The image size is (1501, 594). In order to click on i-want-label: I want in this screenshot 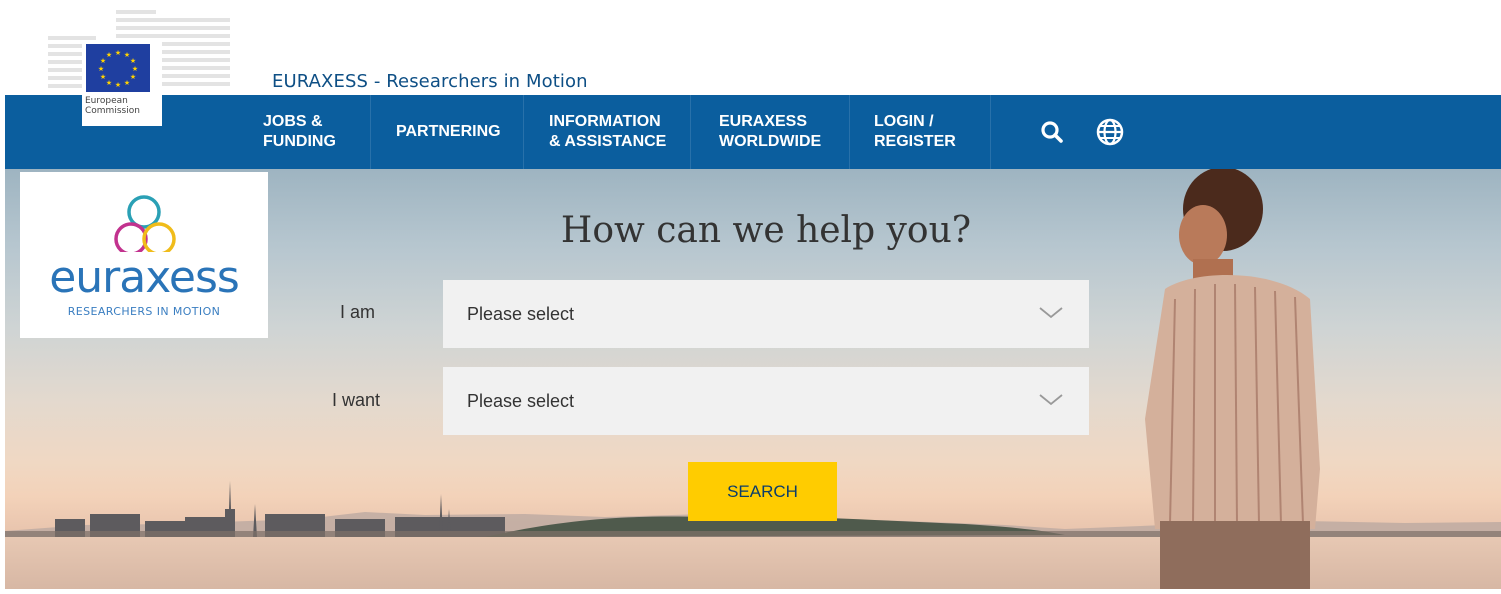, I will do `click(356, 400)`.